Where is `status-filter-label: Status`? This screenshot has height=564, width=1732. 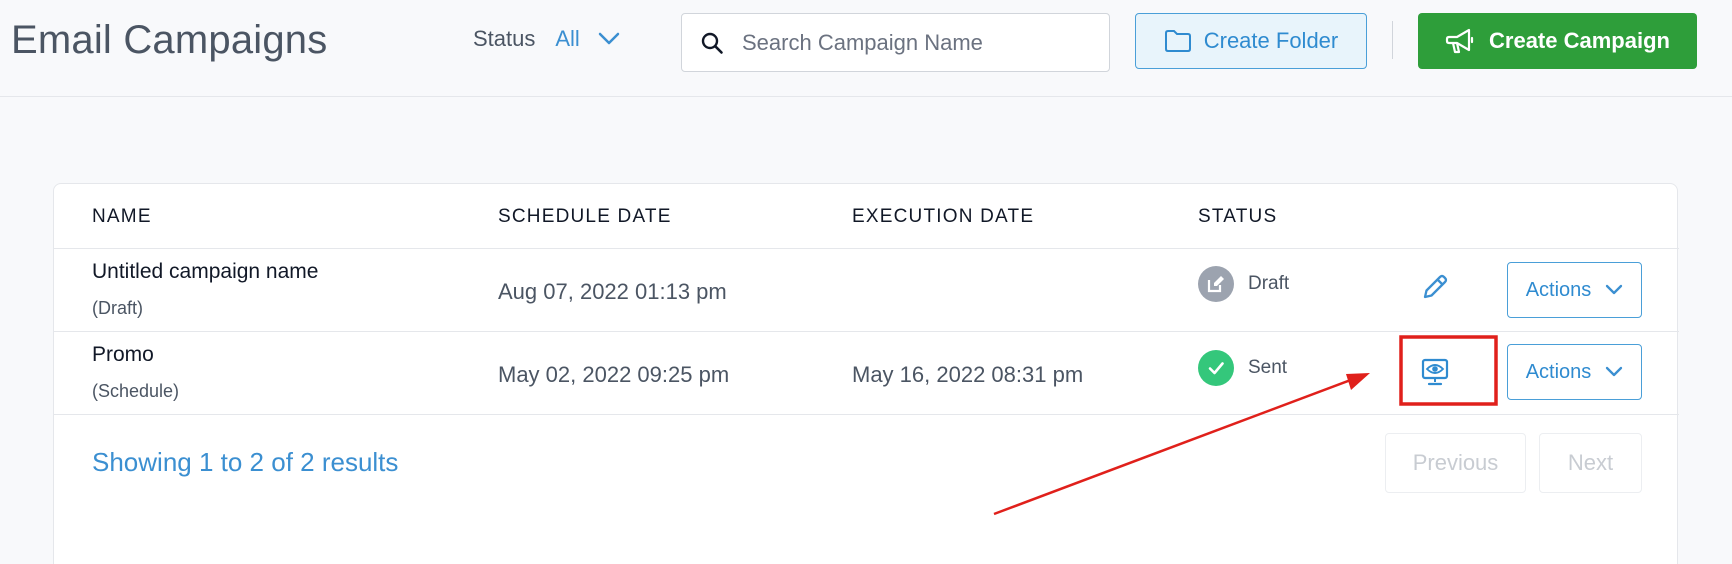
status-filter-label: Status is located at coordinates (504, 38).